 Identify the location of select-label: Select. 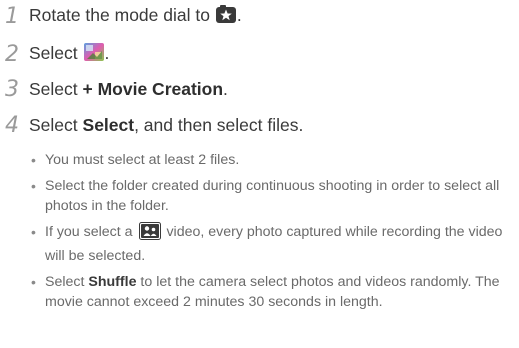
(108, 125).